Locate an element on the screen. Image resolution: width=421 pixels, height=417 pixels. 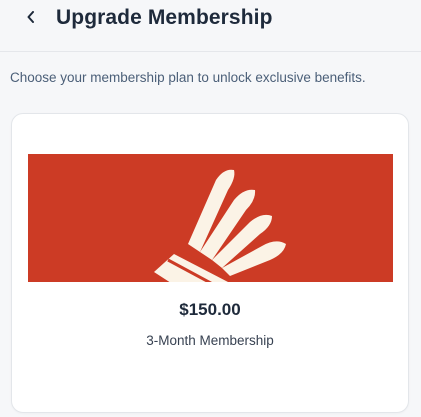
chevron-left-icon is located at coordinates (31, 19).